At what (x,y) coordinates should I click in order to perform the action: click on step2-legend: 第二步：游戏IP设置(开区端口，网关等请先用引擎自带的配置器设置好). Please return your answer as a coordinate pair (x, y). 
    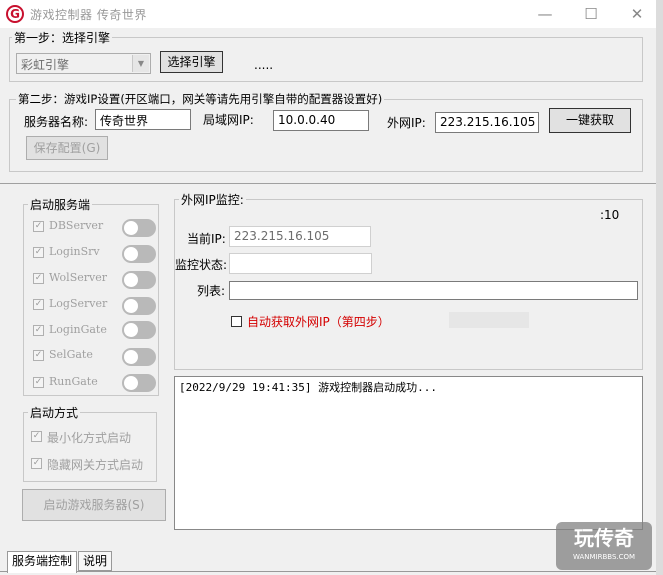
    Looking at the image, I should click on (200, 99).